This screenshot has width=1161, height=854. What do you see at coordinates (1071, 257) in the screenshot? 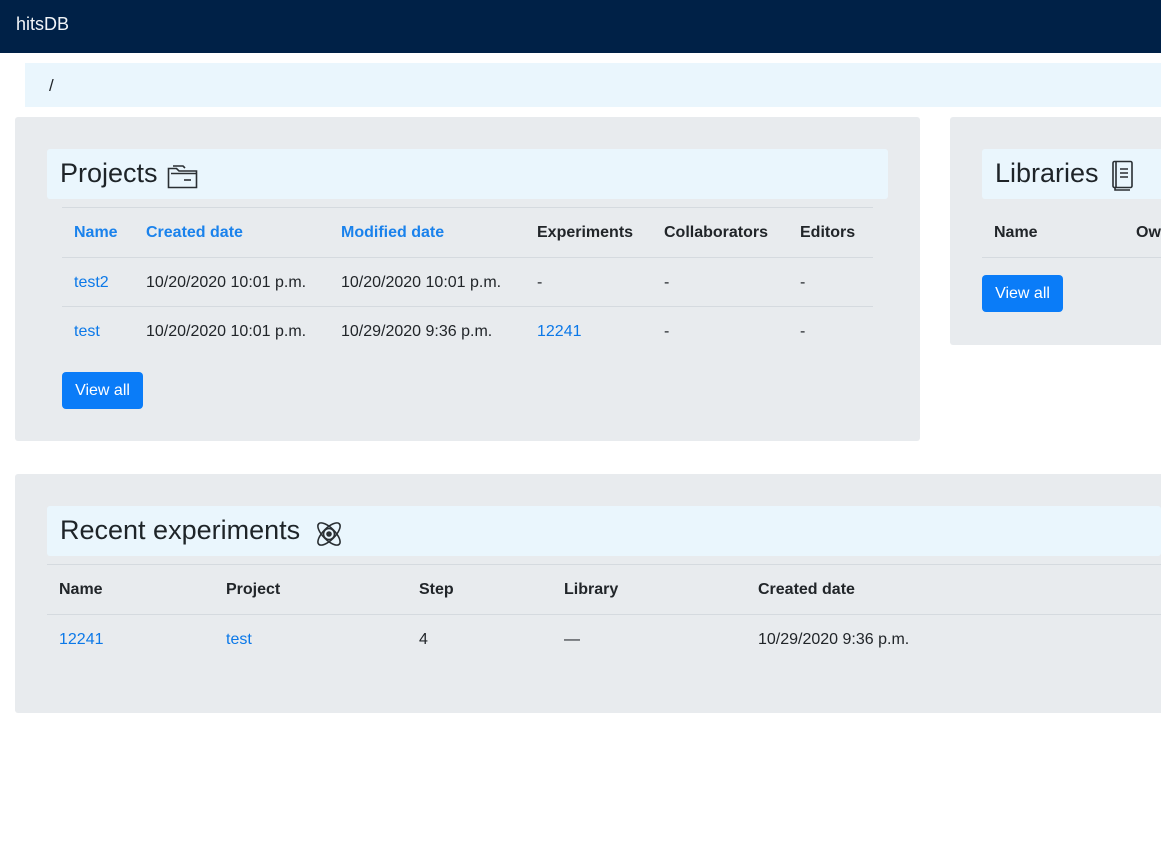
I see `libraries-header-divider` at bounding box center [1071, 257].